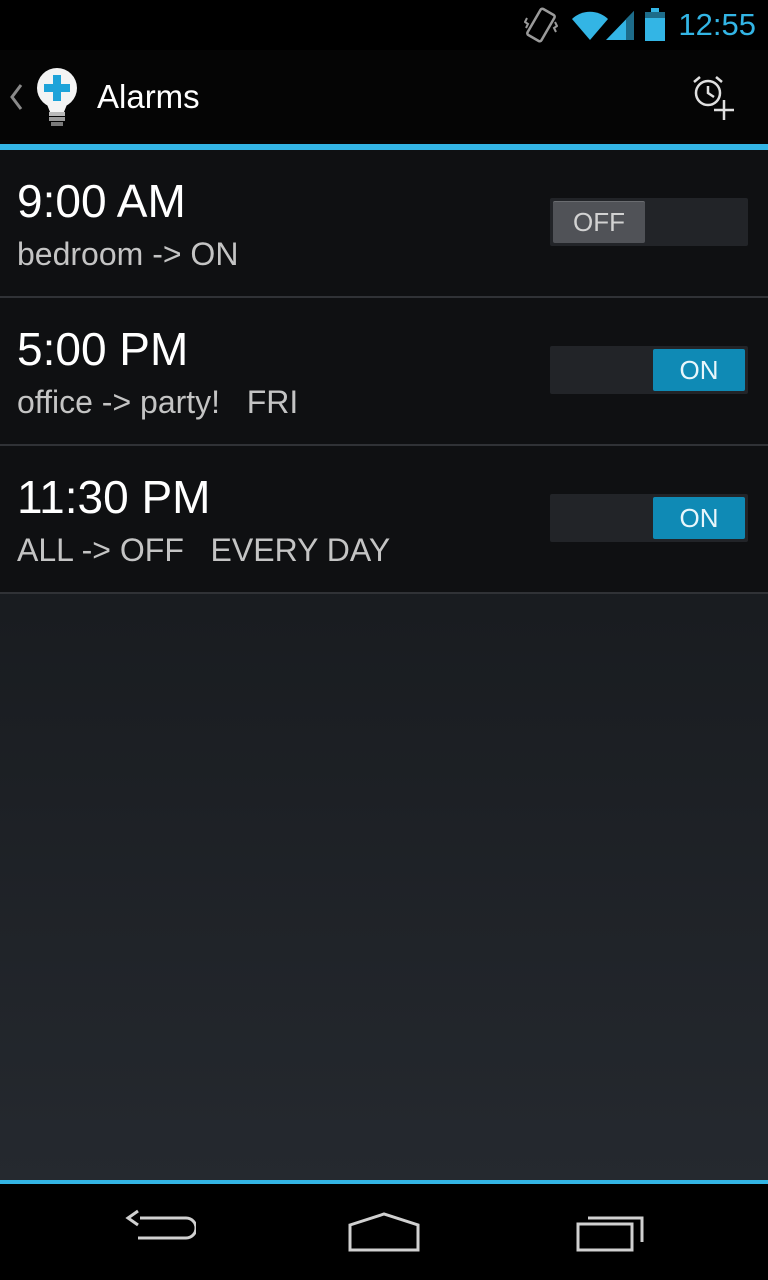 This screenshot has width=768, height=1280. Describe the element at coordinates (384, 25) in the screenshot. I see `status-bar: 12:55` at that location.